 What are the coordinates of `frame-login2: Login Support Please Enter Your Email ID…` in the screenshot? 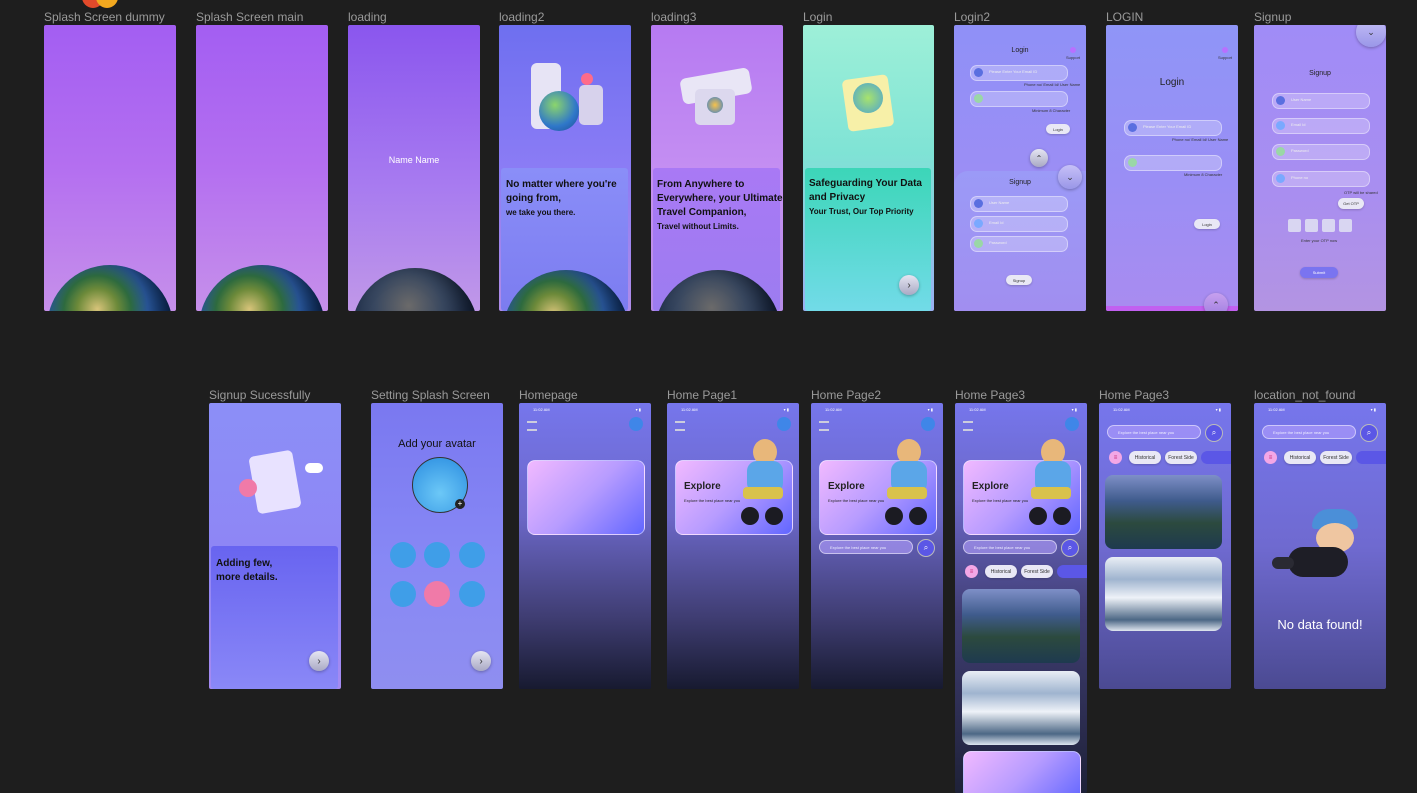 It's located at (1020, 168).